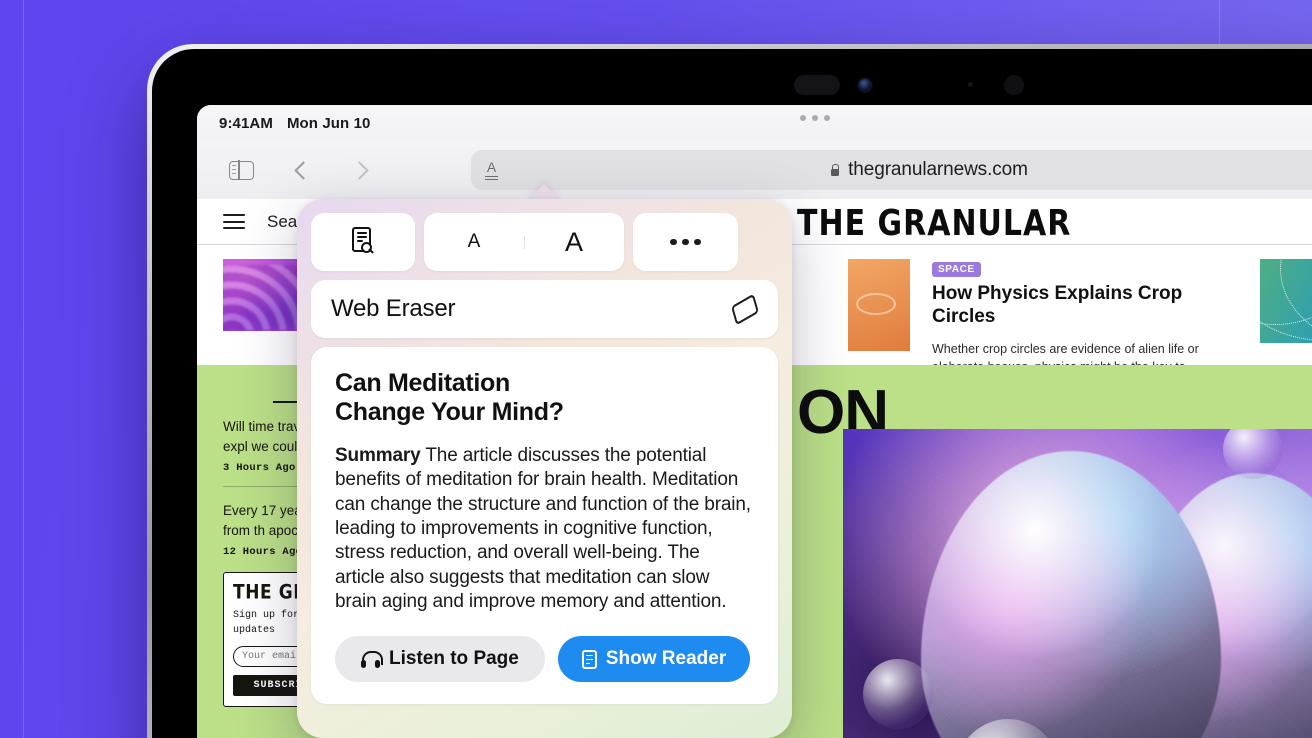 Image resolution: width=1312 pixels, height=738 pixels. Describe the element at coordinates (834, 170) in the screenshot. I see `lock-icon` at that location.